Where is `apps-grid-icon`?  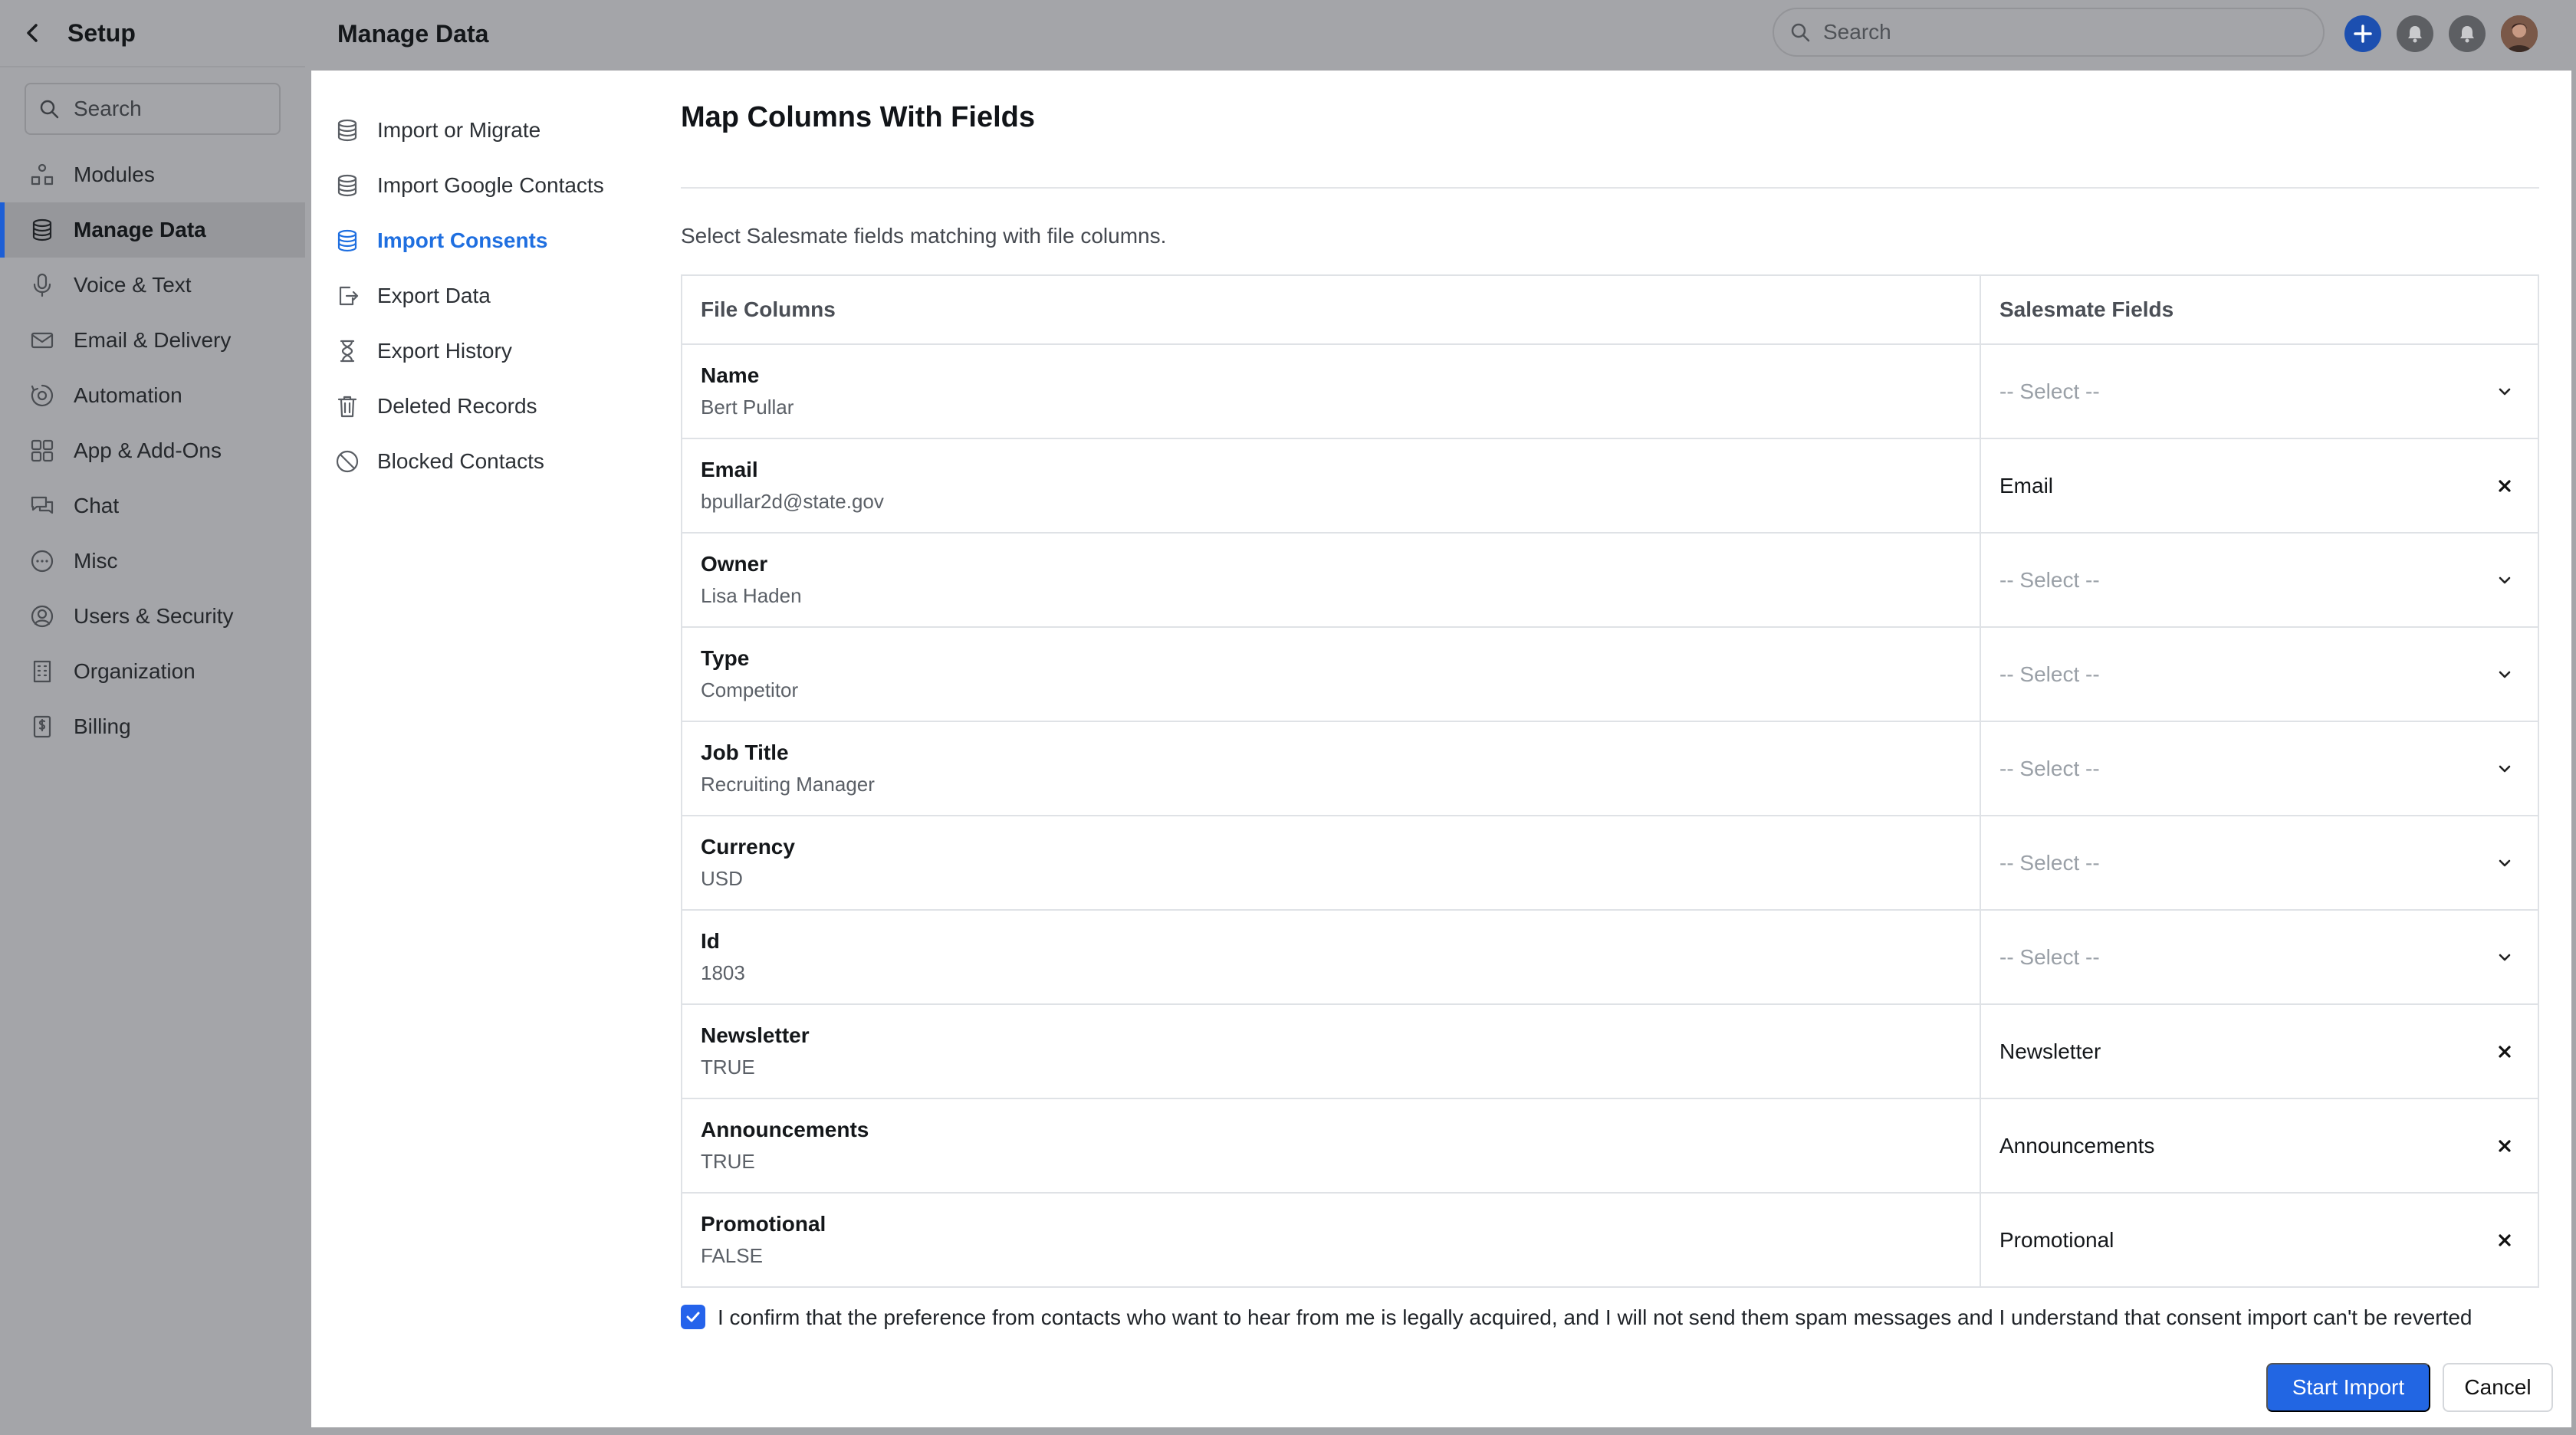
apps-grid-icon is located at coordinates (42, 451).